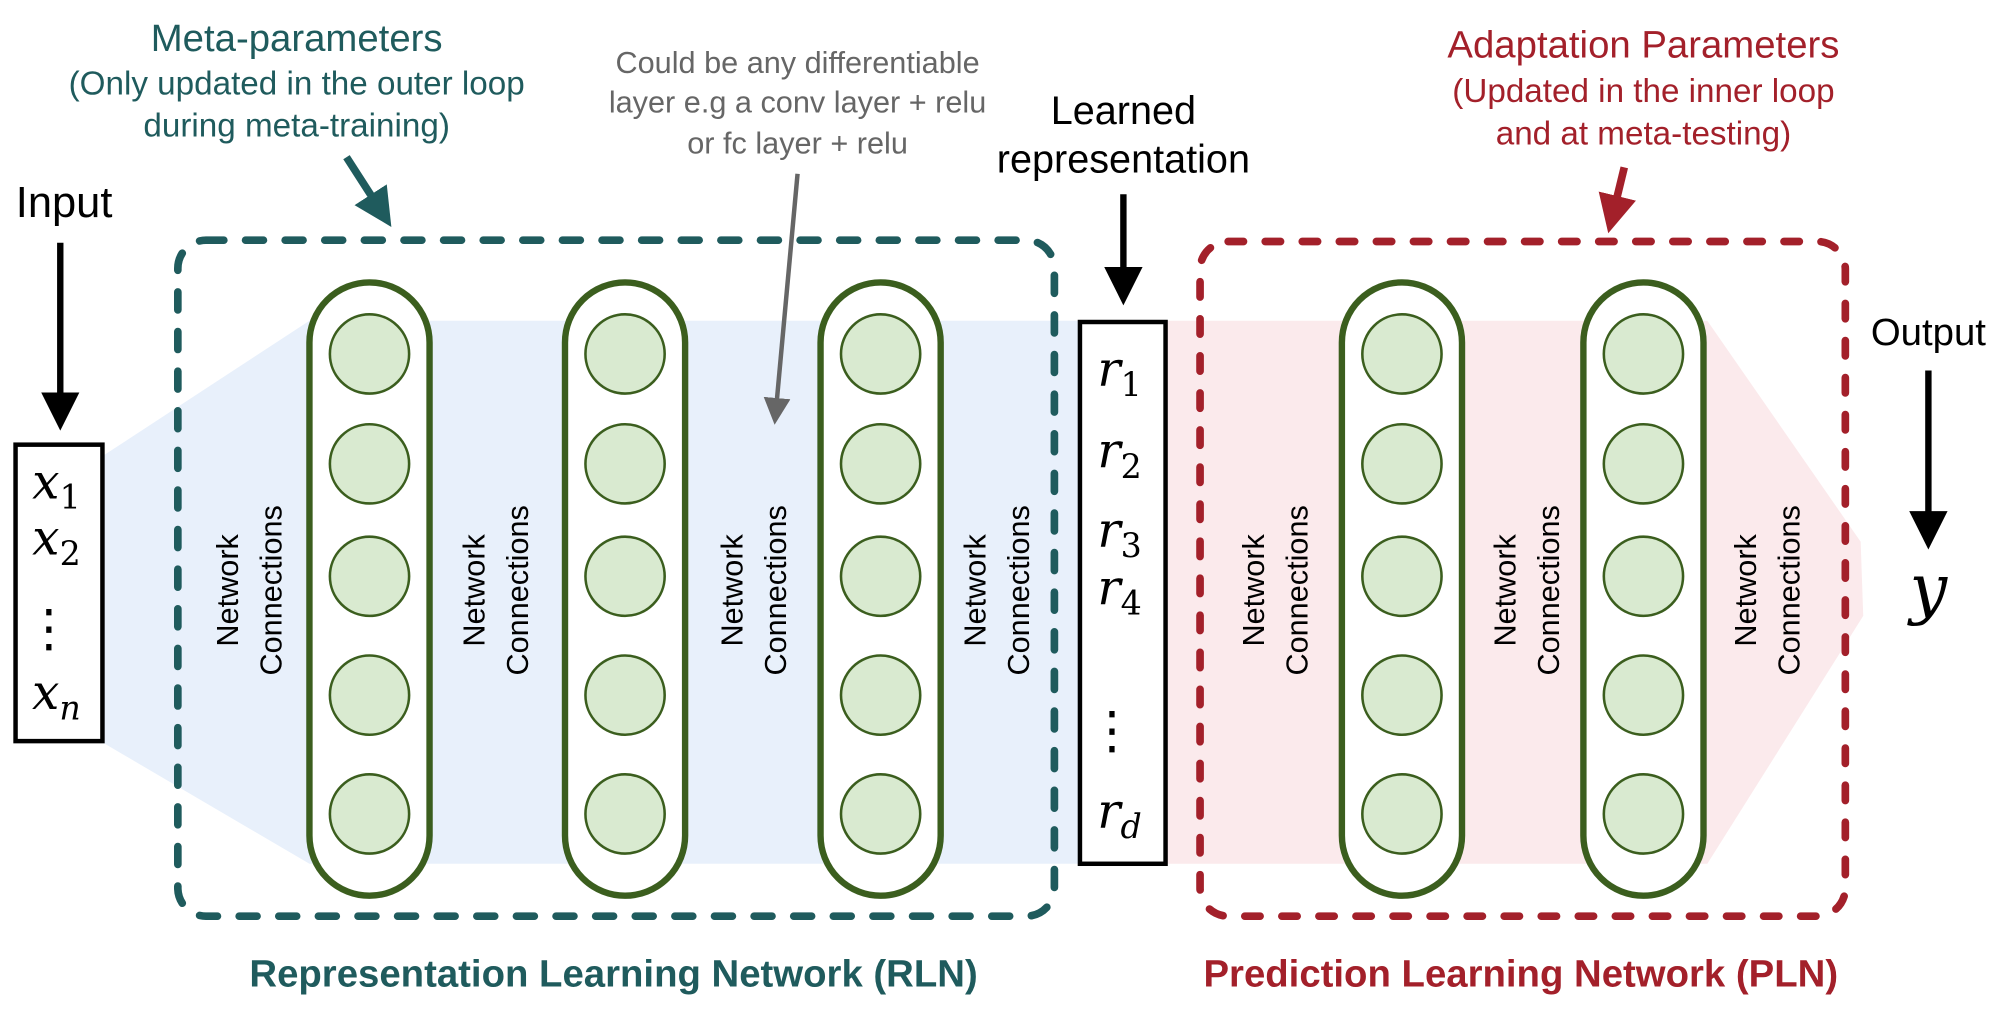 This screenshot has height=1012, width=2004. Describe the element at coordinates (1643, 91) in the screenshot. I see `adaptation-parameters-note-1: (Updated in the inner loop` at that location.